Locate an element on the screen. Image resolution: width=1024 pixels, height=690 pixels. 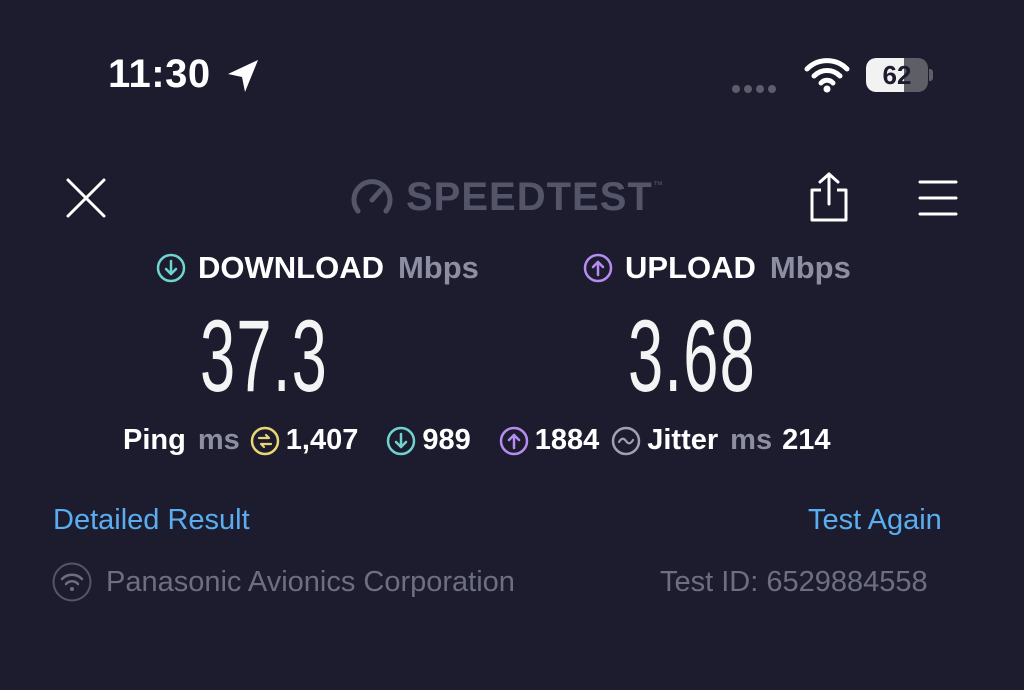
provider-name: Panasonic Avionics Corporation is located at coordinates (310, 581).